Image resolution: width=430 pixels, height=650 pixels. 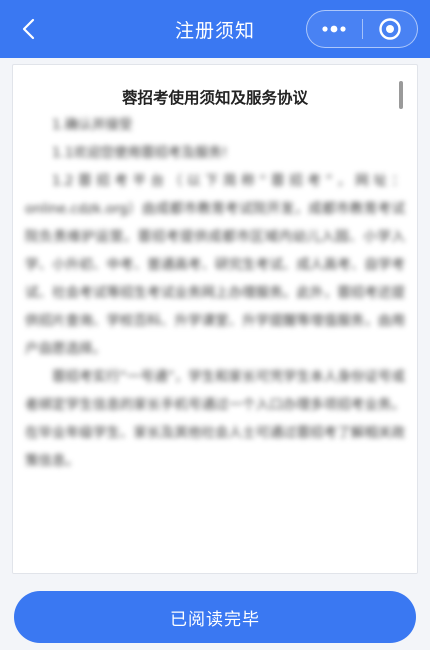 I want to click on back-button, so click(x=28, y=29).